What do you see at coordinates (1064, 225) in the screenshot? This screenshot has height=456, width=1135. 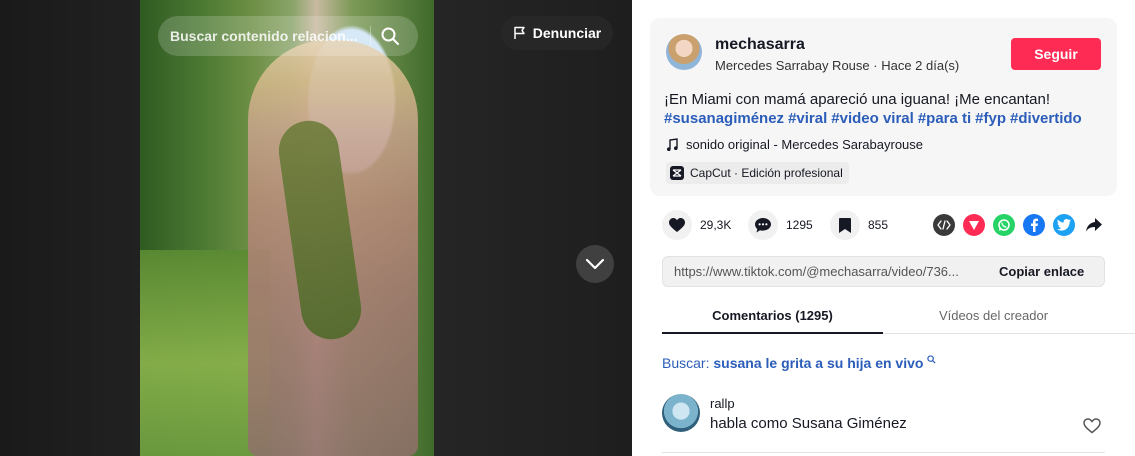 I see `twitter-icon` at bounding box center [1064, 225].